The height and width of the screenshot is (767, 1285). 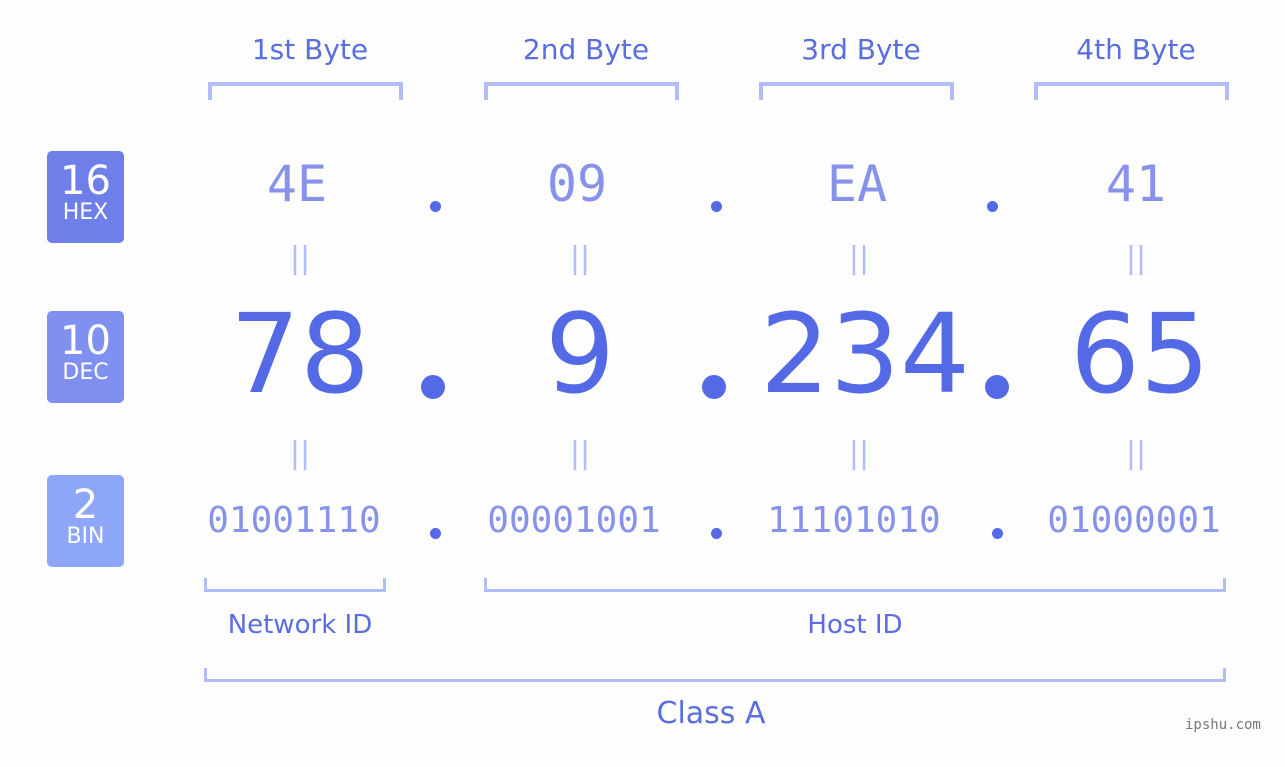 What do you see at coordinates (300, 354) in the screenshot?
I see `dec-byte-1: 78` at bounding box center [300, 354].